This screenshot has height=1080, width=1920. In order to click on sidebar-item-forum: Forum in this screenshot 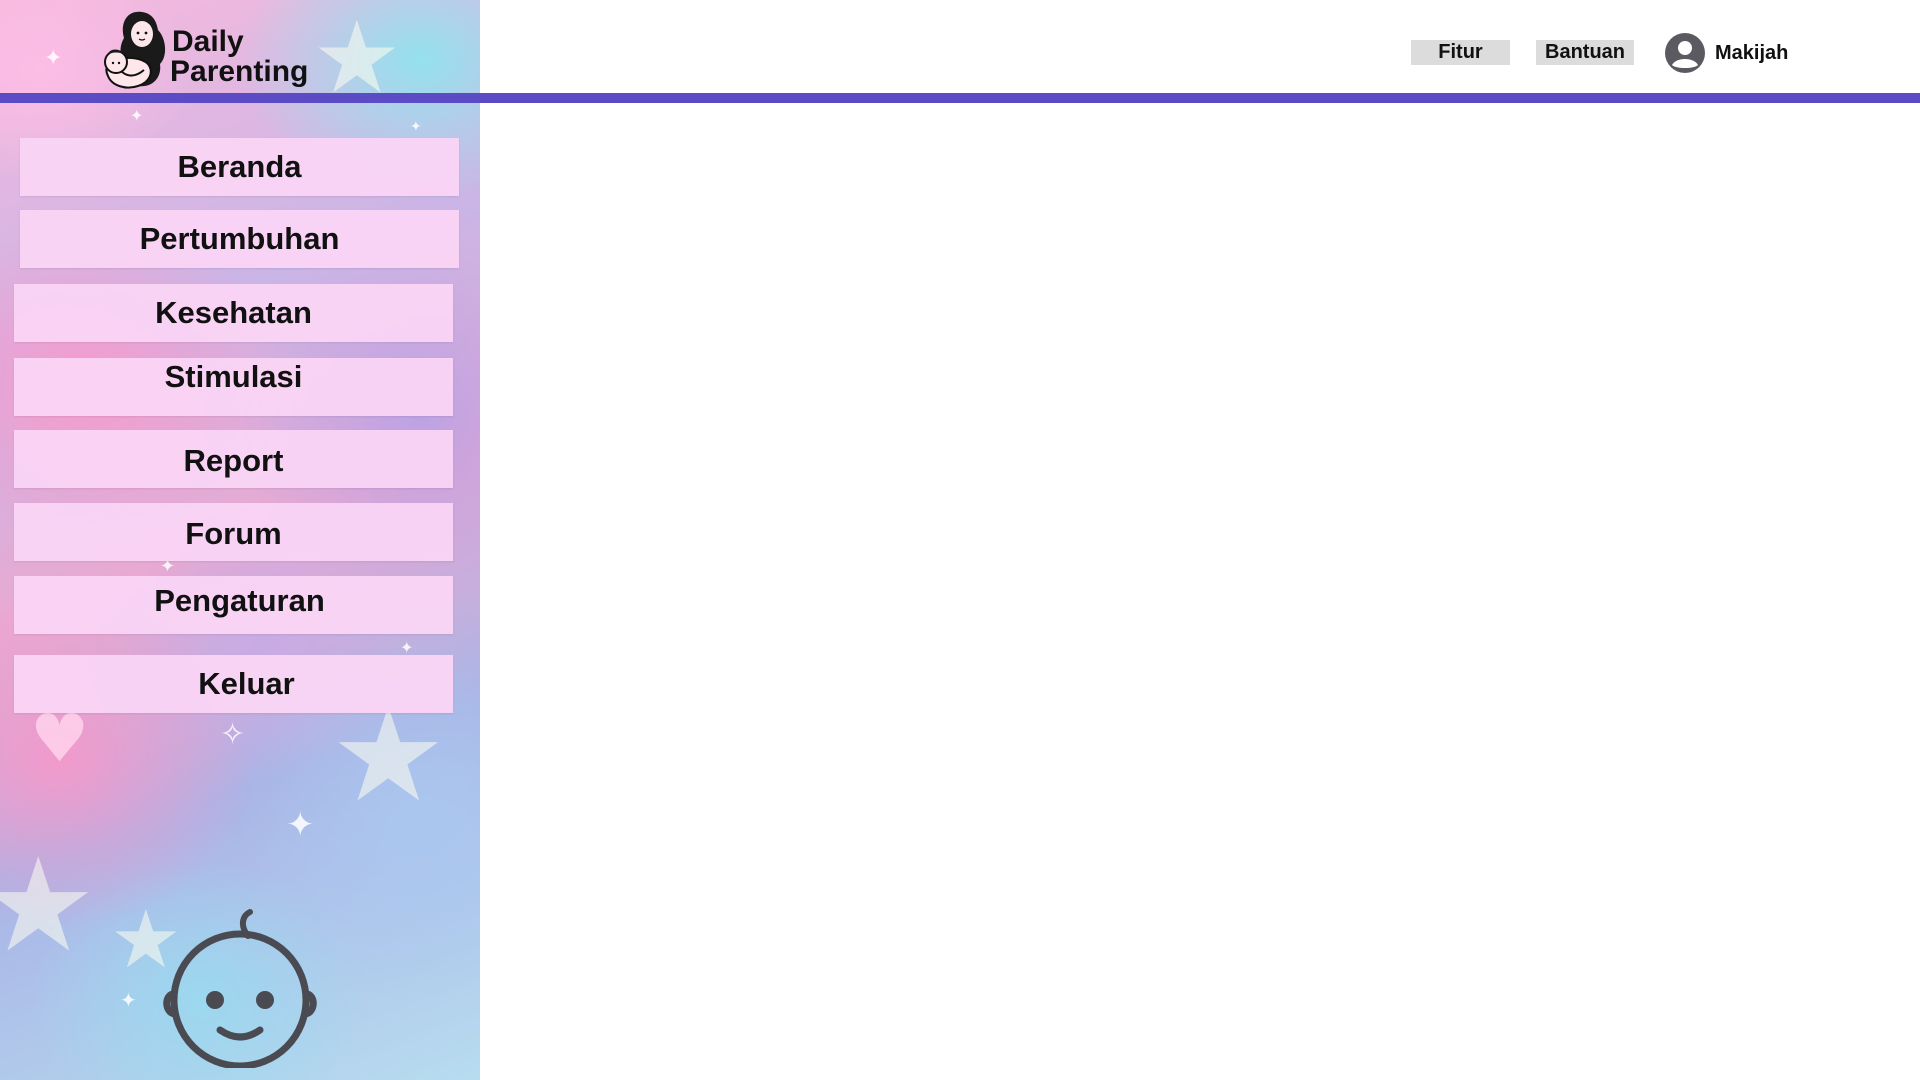, I will do `click(233, 532)`.